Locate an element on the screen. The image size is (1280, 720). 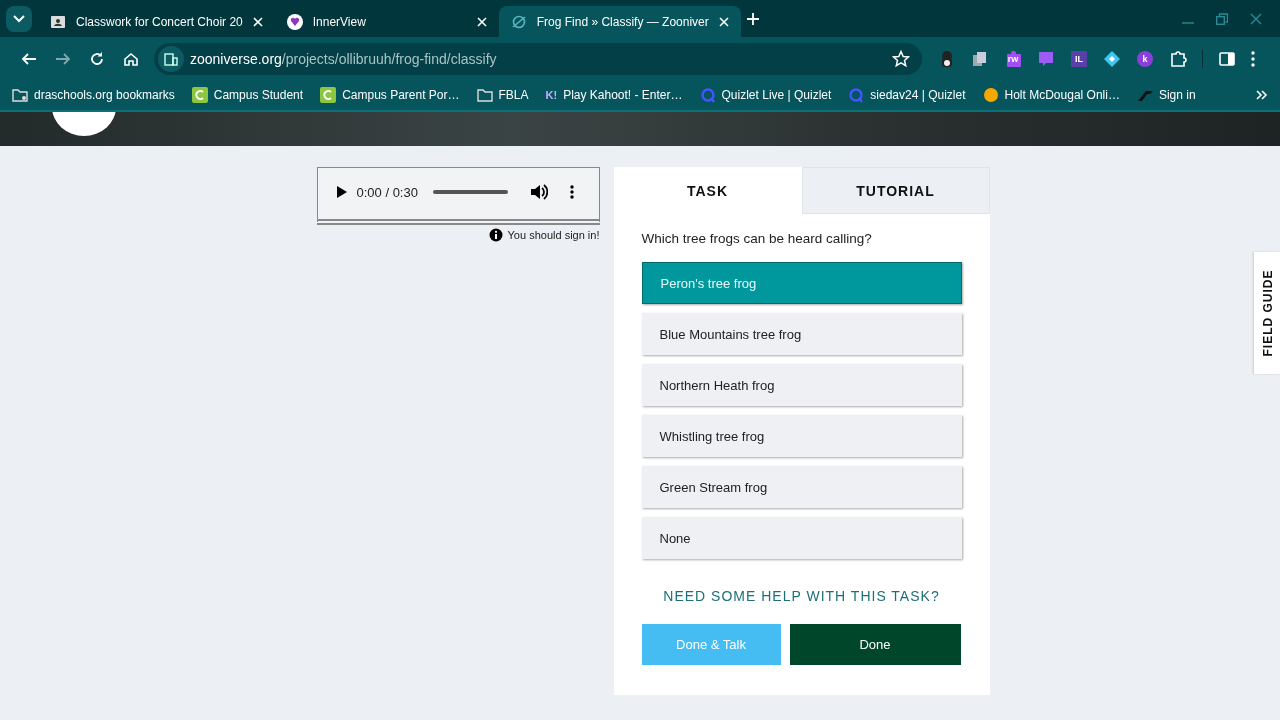
info-icon is located at coordinates (495, 235).